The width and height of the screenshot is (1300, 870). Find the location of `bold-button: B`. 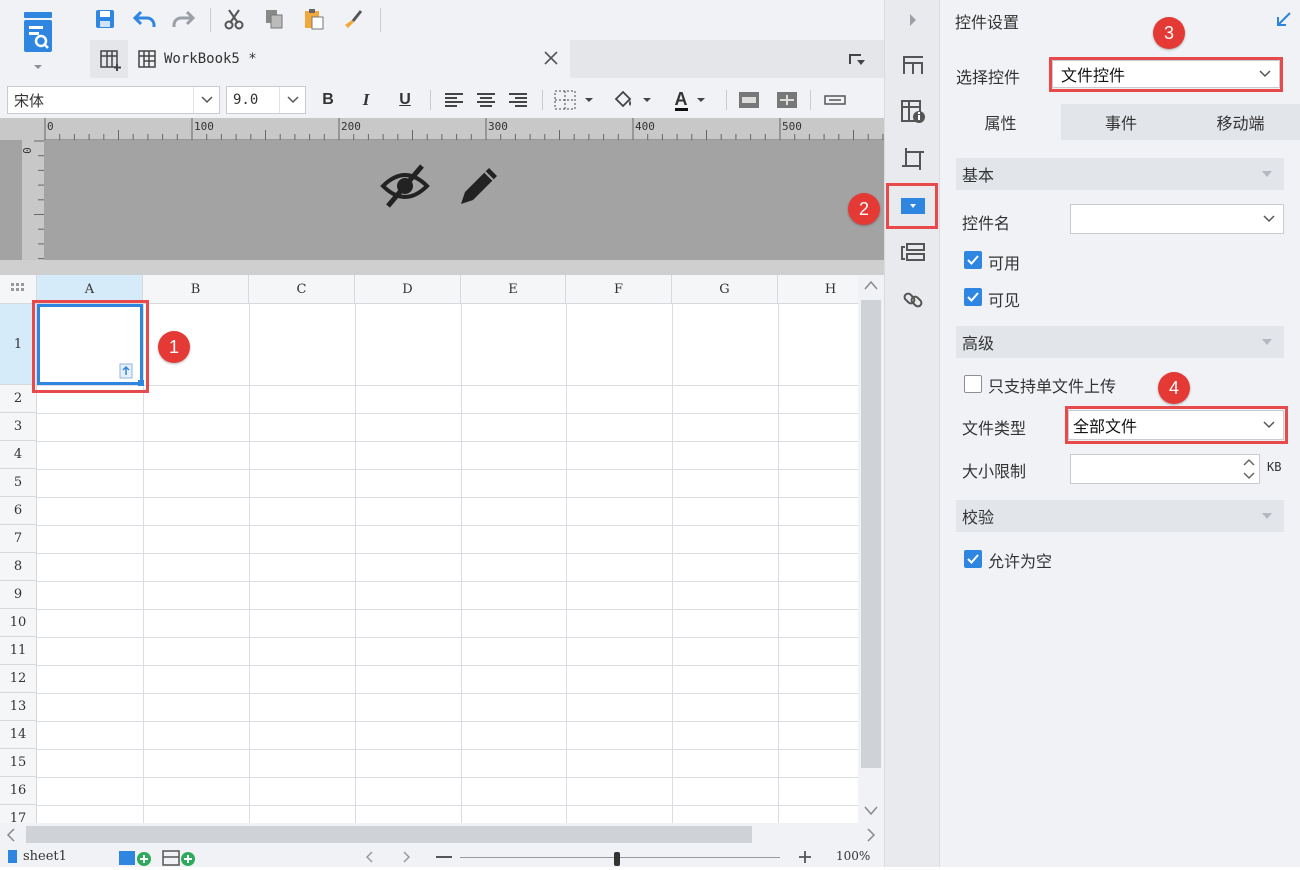

bold-button: B is located at coordinates (328, 100).